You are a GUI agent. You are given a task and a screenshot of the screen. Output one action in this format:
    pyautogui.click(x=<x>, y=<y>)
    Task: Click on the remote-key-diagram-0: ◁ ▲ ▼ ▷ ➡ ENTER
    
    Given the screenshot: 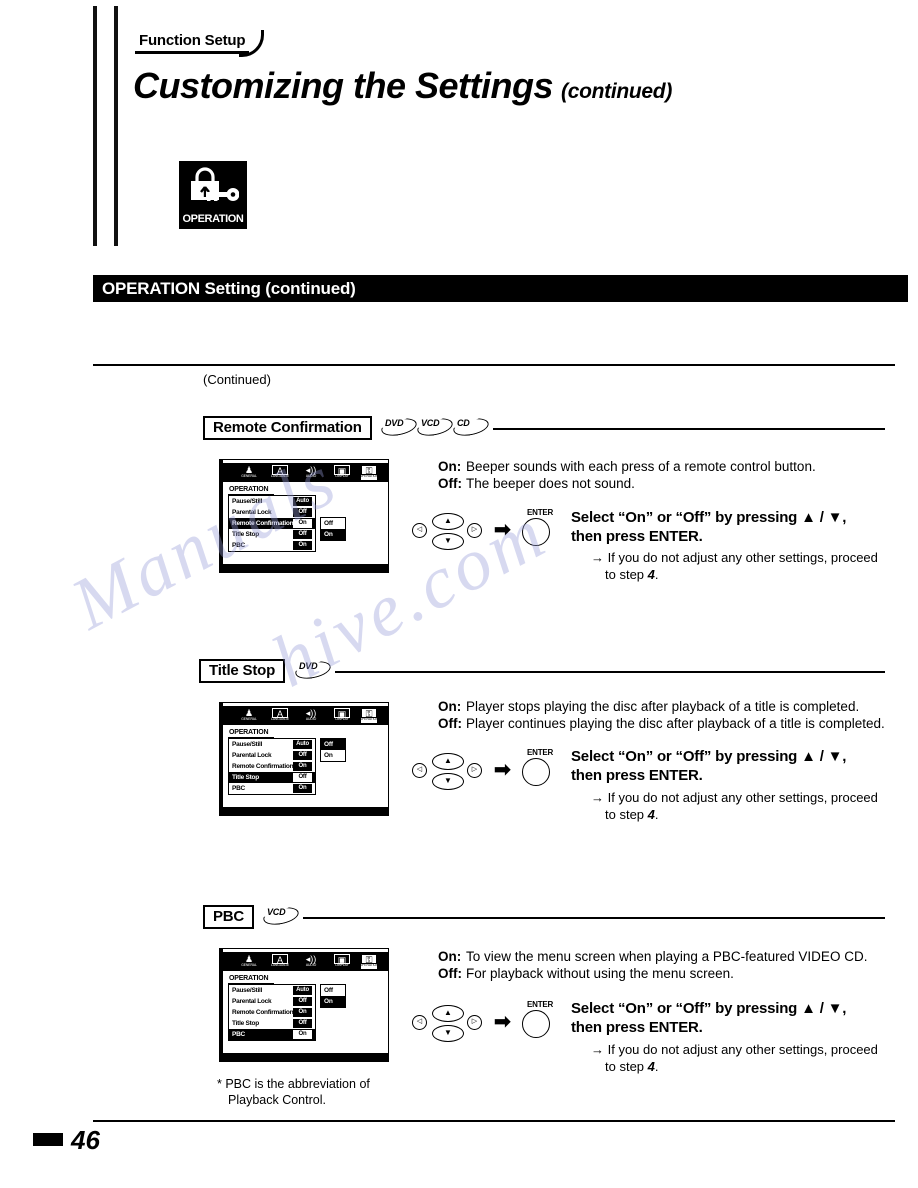 What is the action you would take?
    pyautogui.click(x=487, y=531)
    